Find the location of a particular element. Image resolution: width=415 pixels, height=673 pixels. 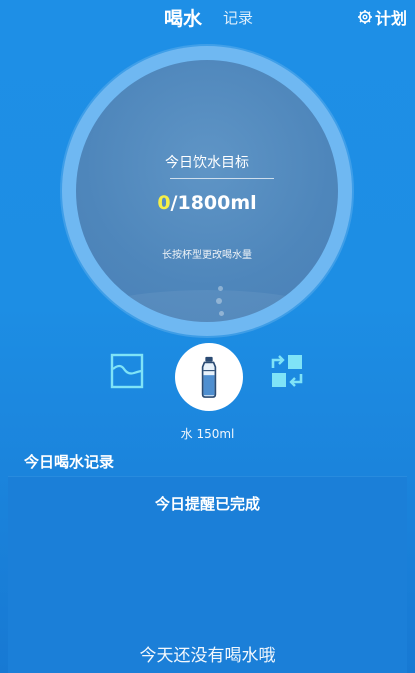

gear-icon is located at coordinates (364, 17).